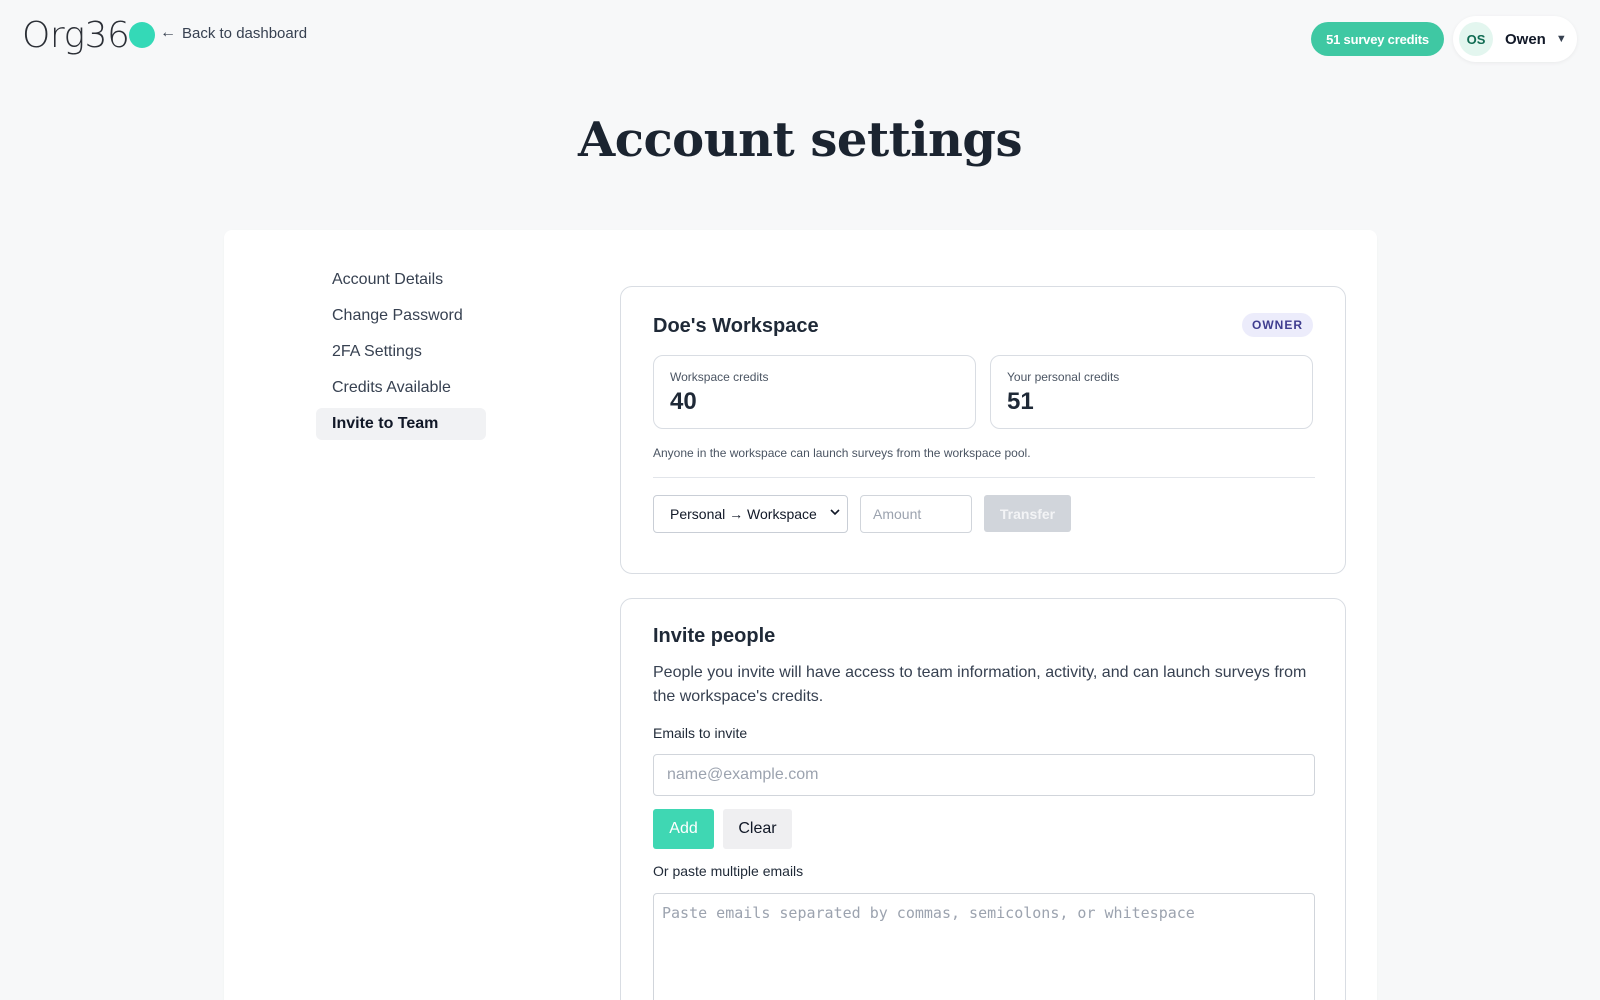 The image size is (1600, 1000). I want to click on chevron-down-icon: ▼, so click(1561, 39).